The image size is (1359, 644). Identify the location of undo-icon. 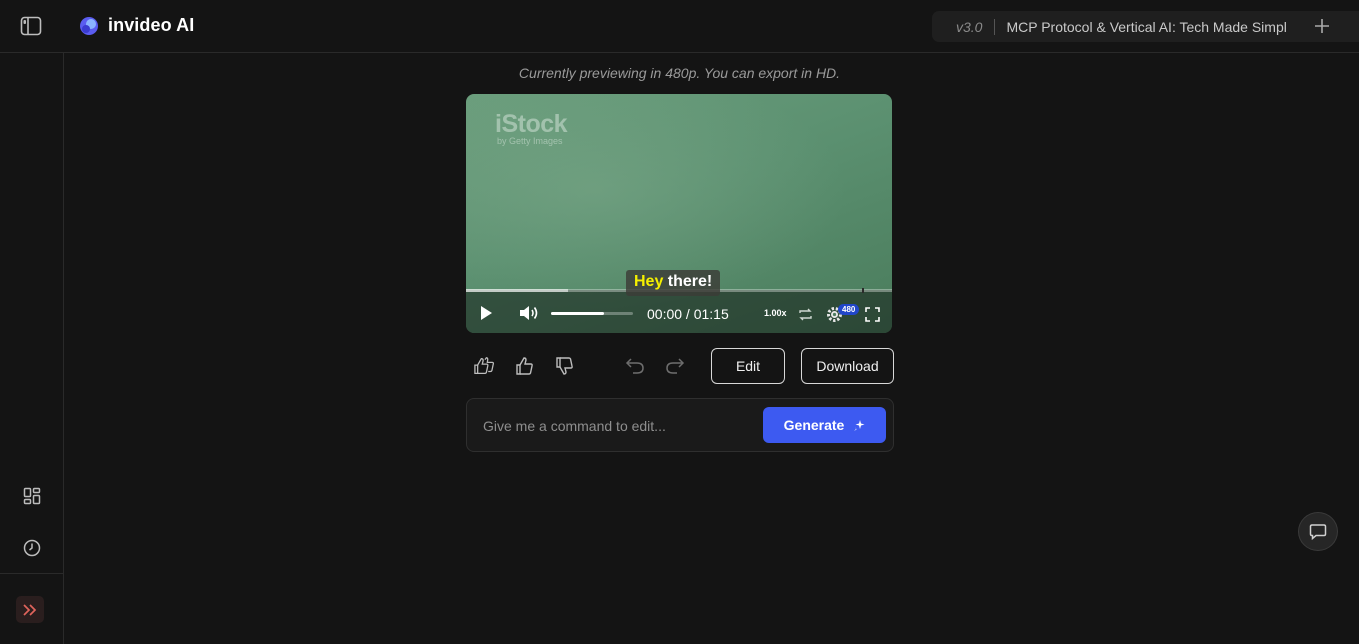
(635, 366).